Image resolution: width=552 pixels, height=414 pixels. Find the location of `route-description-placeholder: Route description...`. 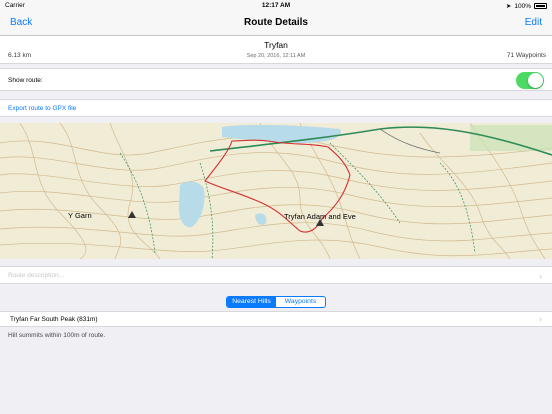

route-description-placeholder: Route description... is located at coordinates (36, 275).